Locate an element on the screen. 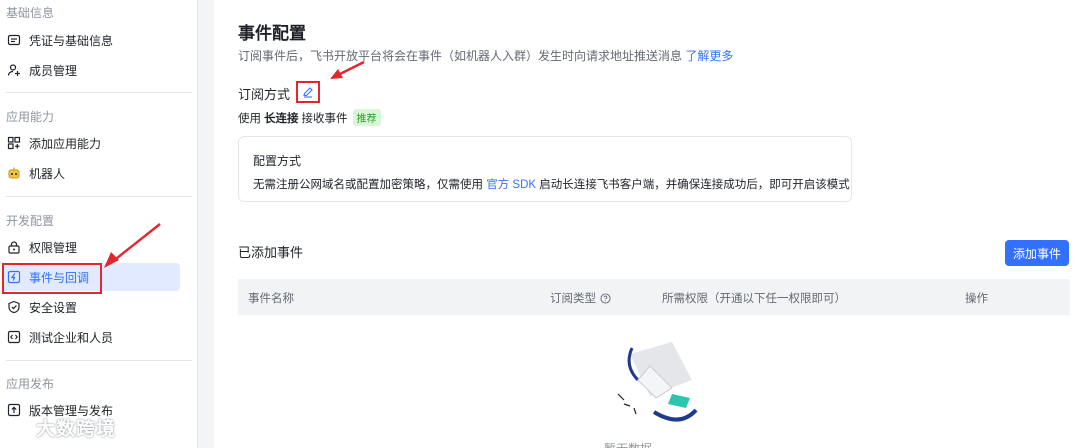 The image size is (1080, 448). events-section-title: 已添加事件 is located at coordinates (271, 252).